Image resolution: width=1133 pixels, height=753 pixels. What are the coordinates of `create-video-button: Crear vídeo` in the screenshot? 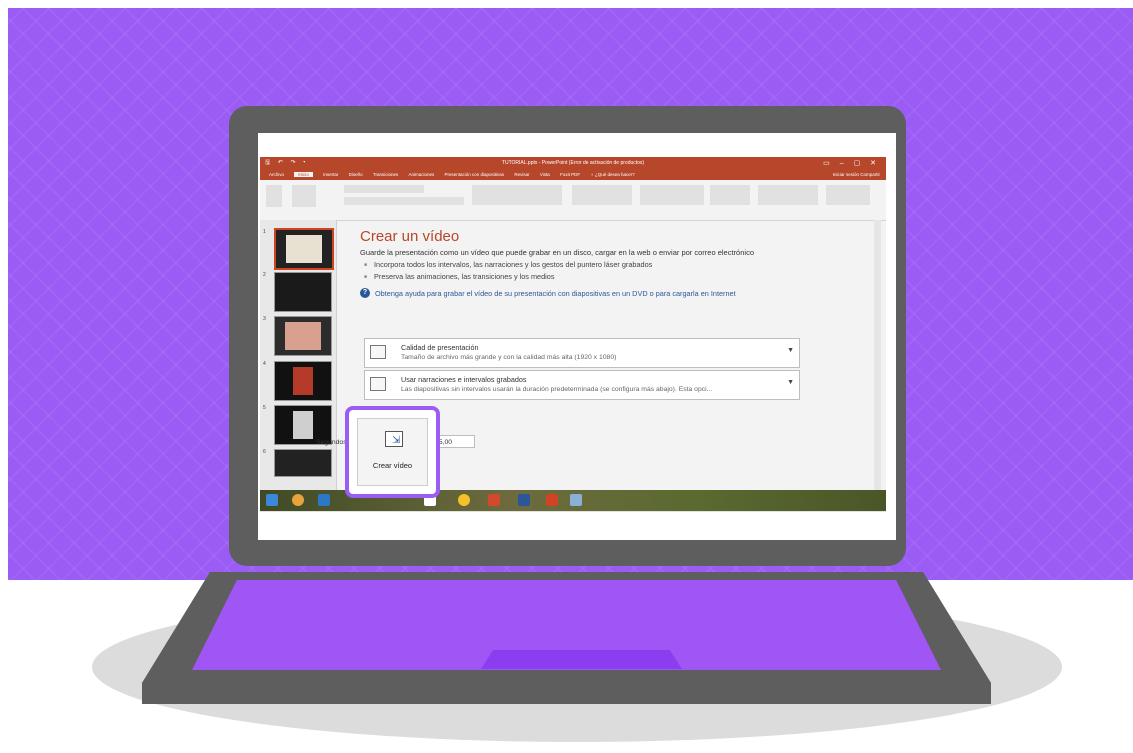 It's located at (392, 452).